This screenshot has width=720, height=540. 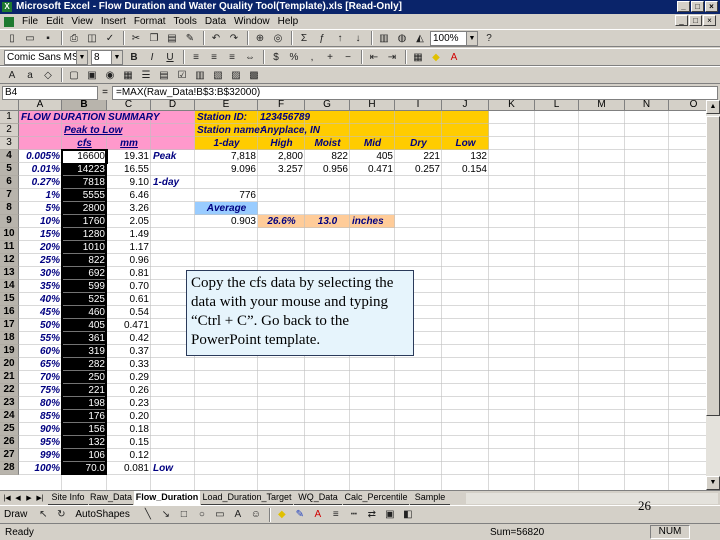 I want to click on paste-icon: ▤, so click(x=172, y=38).